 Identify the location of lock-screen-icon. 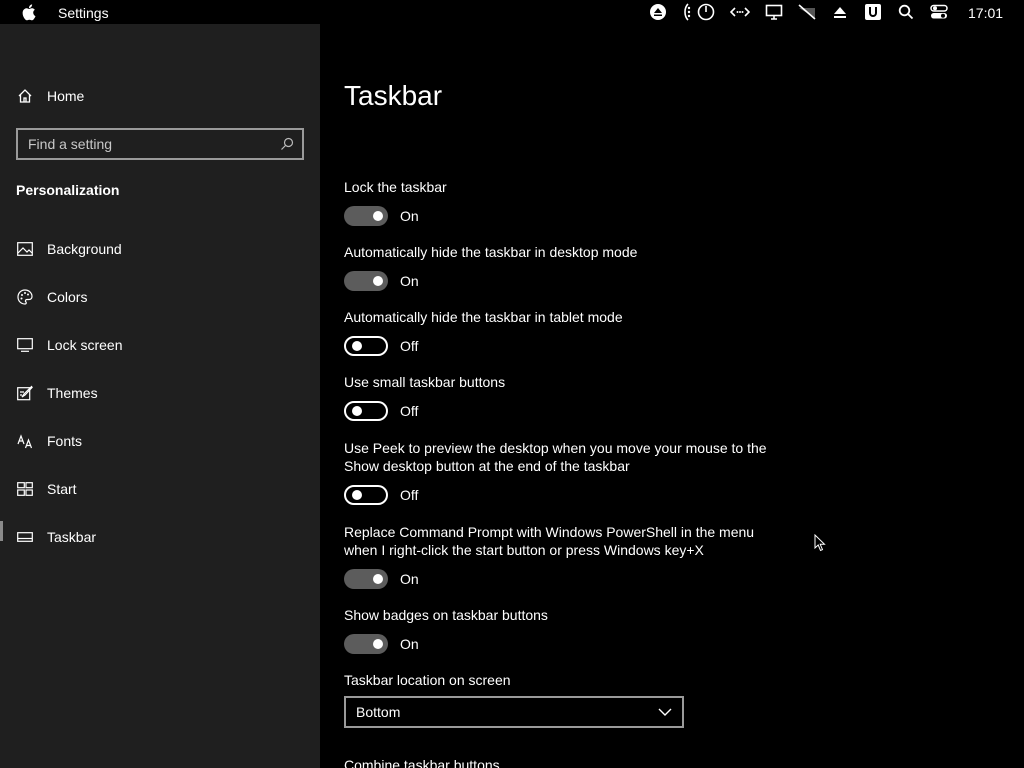
(25, 345).